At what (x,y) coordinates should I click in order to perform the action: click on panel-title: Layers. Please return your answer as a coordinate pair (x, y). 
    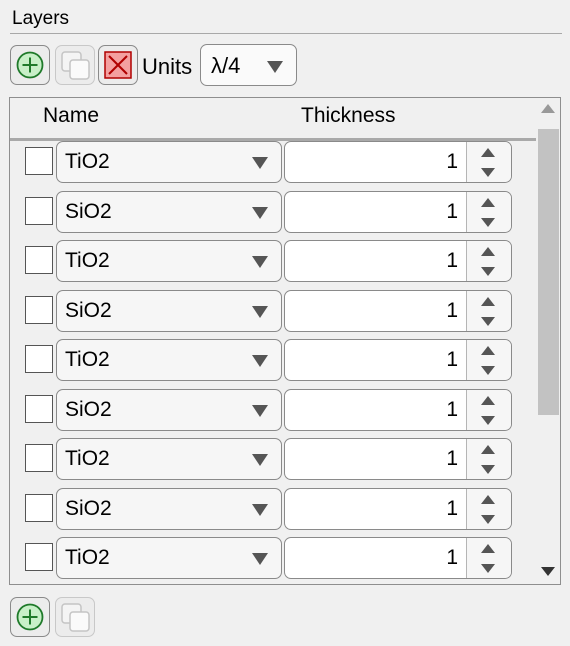
    Looking at the image, I should click on (41, 18).